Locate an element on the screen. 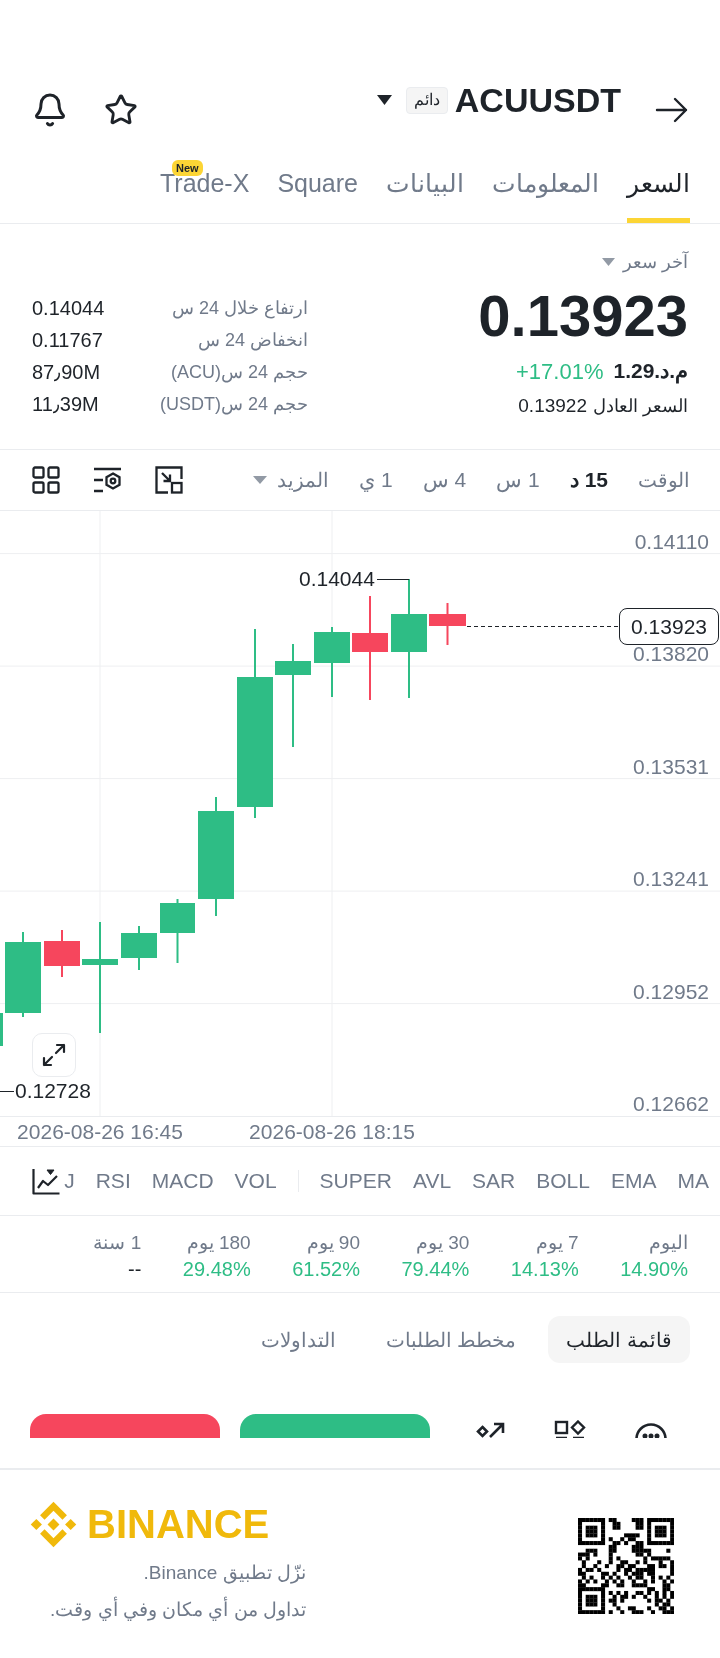 This screenshot has width=720, height=1658. price-axis-label: 0.13531 is located at coordinates (671, 766).